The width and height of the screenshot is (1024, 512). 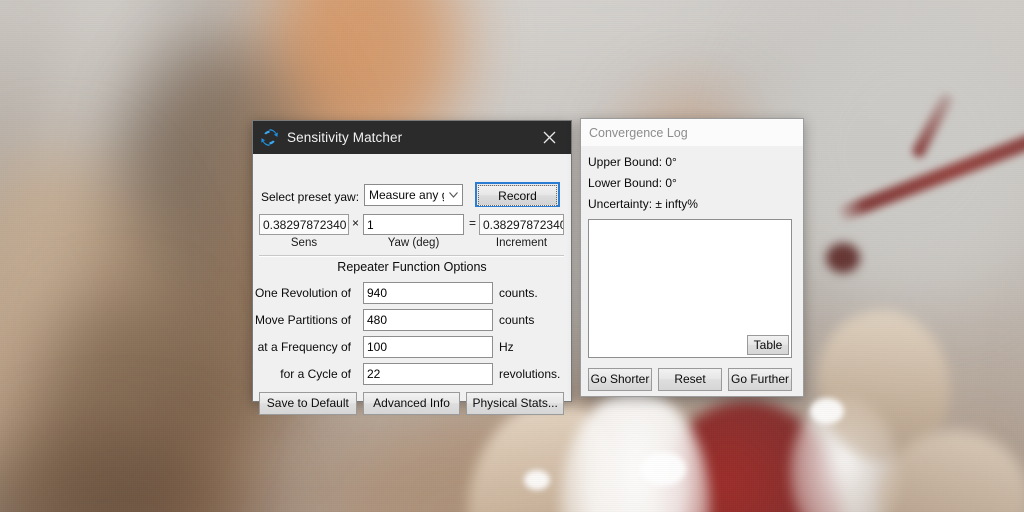 I want to click on frequency-unit: Hz, so click(x=506, y=347).